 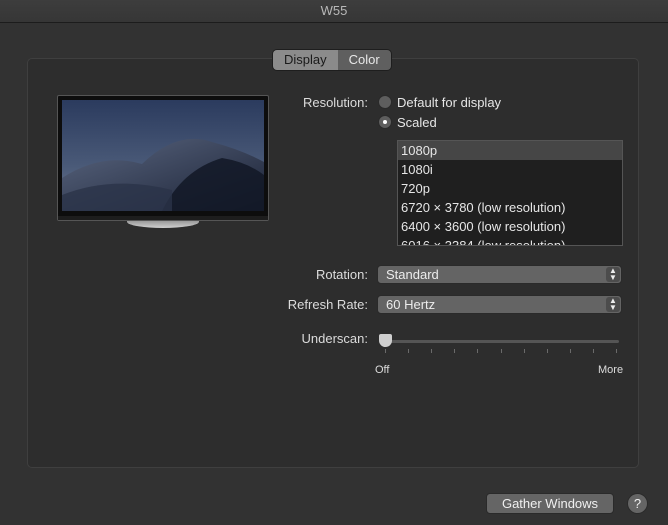 What do you see at coordinates (510, 188) in the screenshot?
I see `list-item: 720p` at bounding box center [510, 188].